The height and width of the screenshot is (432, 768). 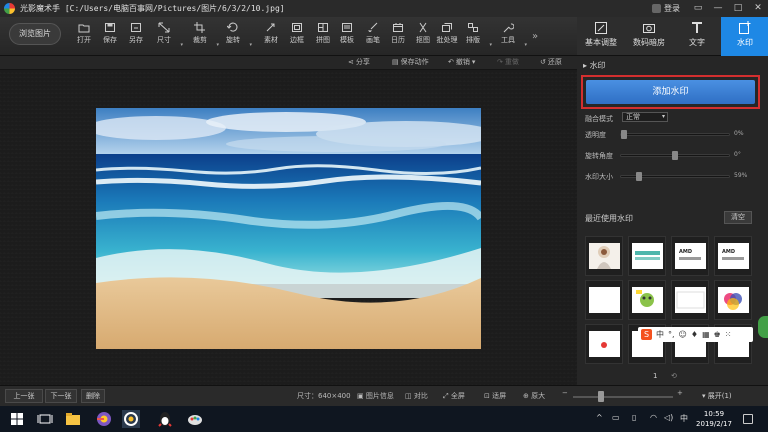 What do you see at coordinates (684, 418) in the screenshot?
I see `input-language-indicator: 中` at bounding box center [684, 418].